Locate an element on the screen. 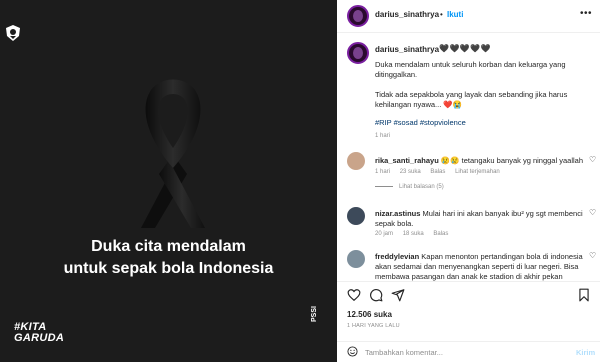  hashtag-line2: GARUDA is located at coordinates (39, 338).